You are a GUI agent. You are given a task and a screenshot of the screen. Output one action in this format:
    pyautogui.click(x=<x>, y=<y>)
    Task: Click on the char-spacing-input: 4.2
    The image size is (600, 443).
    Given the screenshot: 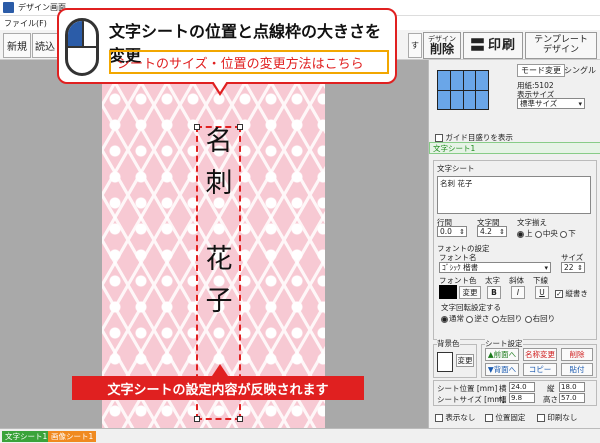 What is the action you would take?
    pyautogui.click(x=492, y=231)
    